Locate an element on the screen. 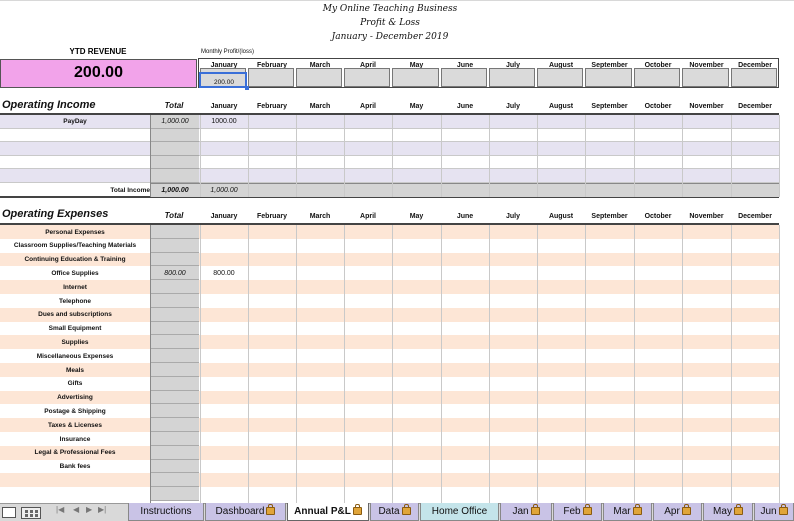 The height and width of the screenshot is (521, 794). sheet-tab-may: May is located at coordinates (728, 512).